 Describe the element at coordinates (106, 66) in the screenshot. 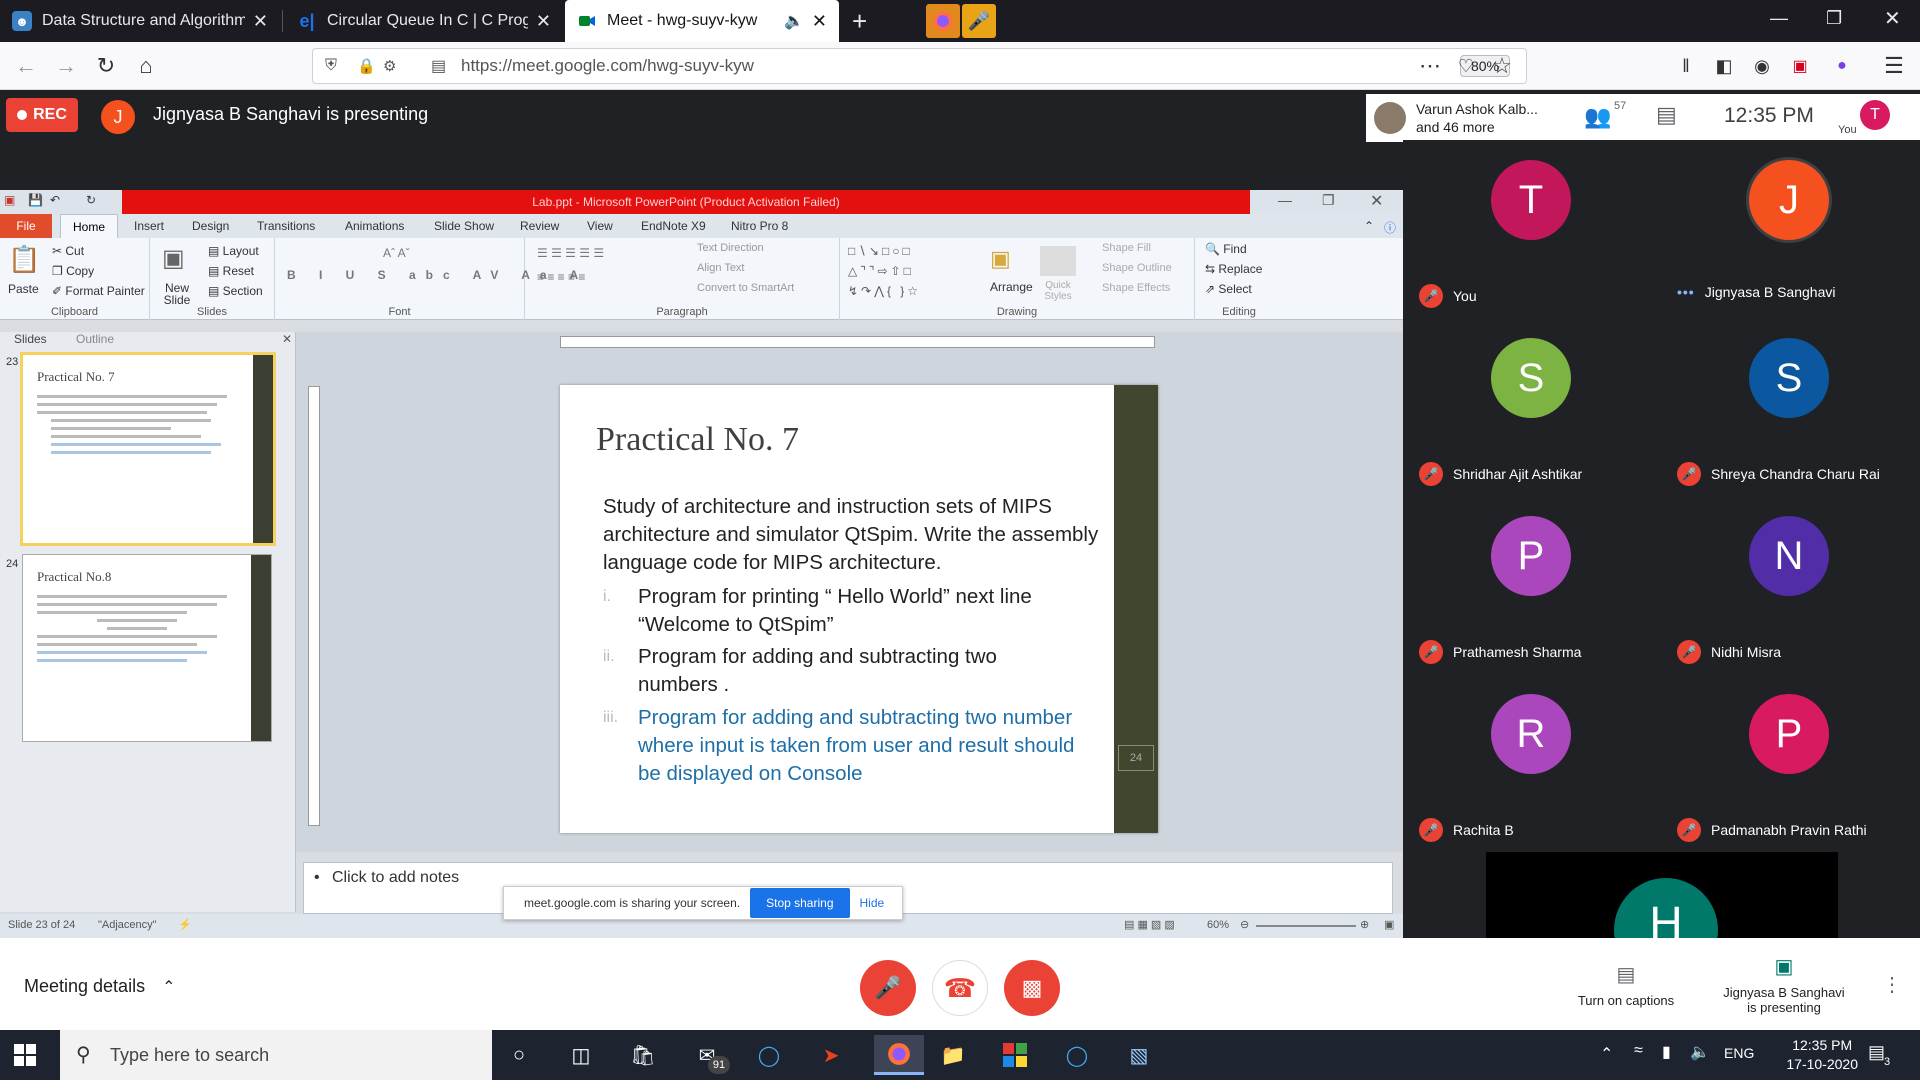

I see `reload-icon: ↻` at that location.